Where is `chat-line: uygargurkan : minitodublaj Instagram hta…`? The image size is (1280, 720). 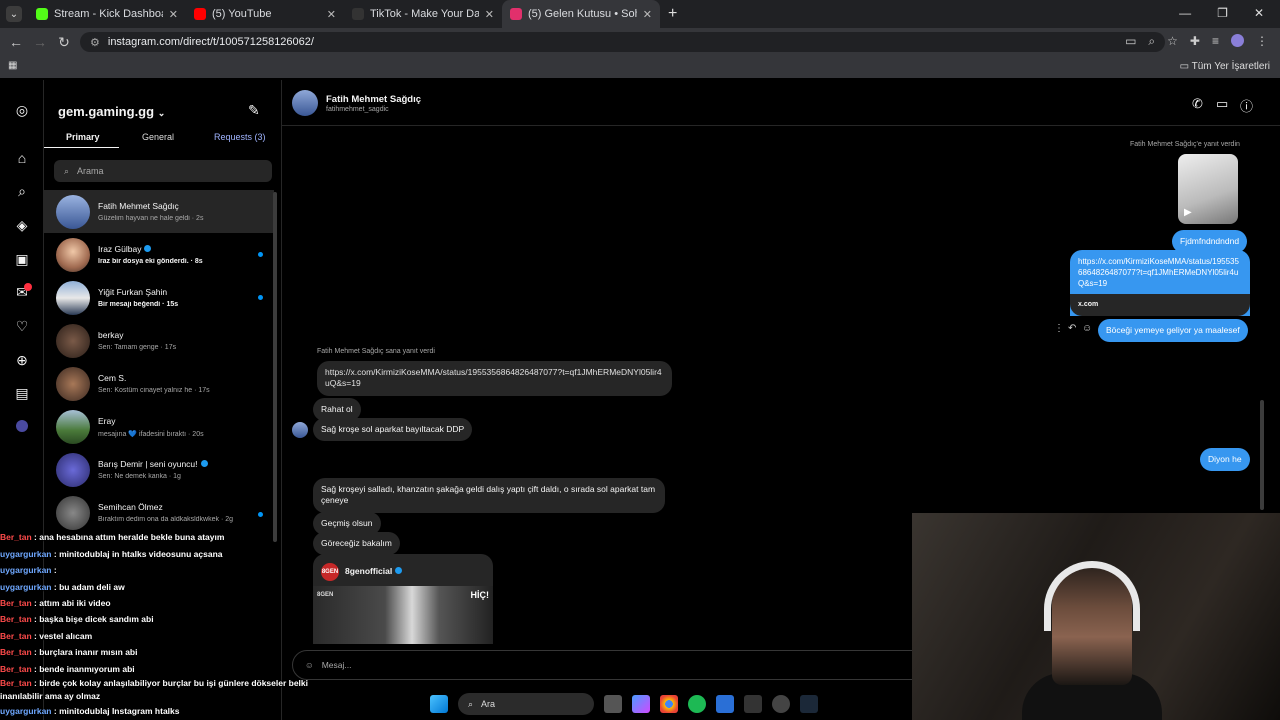 chat-line: uygargurkan : minitodublaj Instagram hta… is located at coordinates (90, 711).